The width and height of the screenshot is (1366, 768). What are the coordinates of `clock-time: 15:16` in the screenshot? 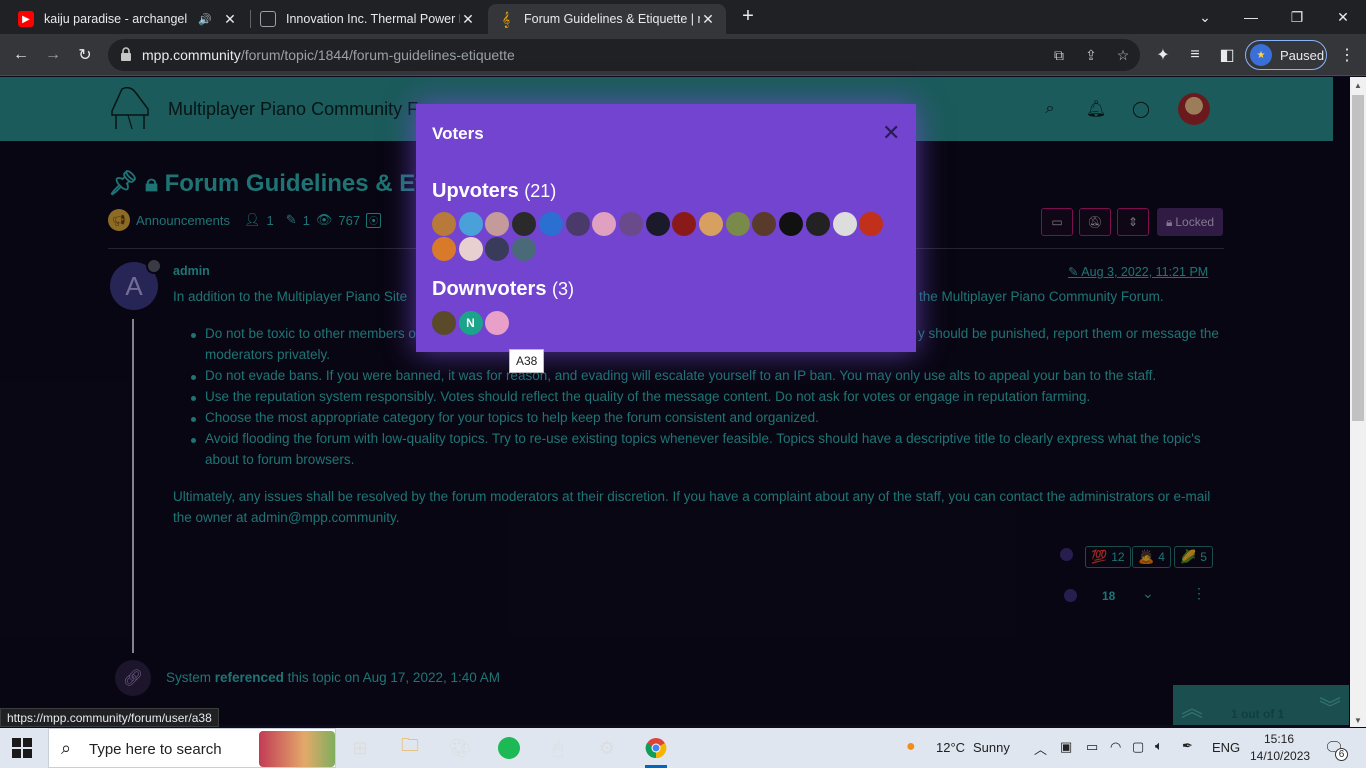 It's located at (1279, 739).